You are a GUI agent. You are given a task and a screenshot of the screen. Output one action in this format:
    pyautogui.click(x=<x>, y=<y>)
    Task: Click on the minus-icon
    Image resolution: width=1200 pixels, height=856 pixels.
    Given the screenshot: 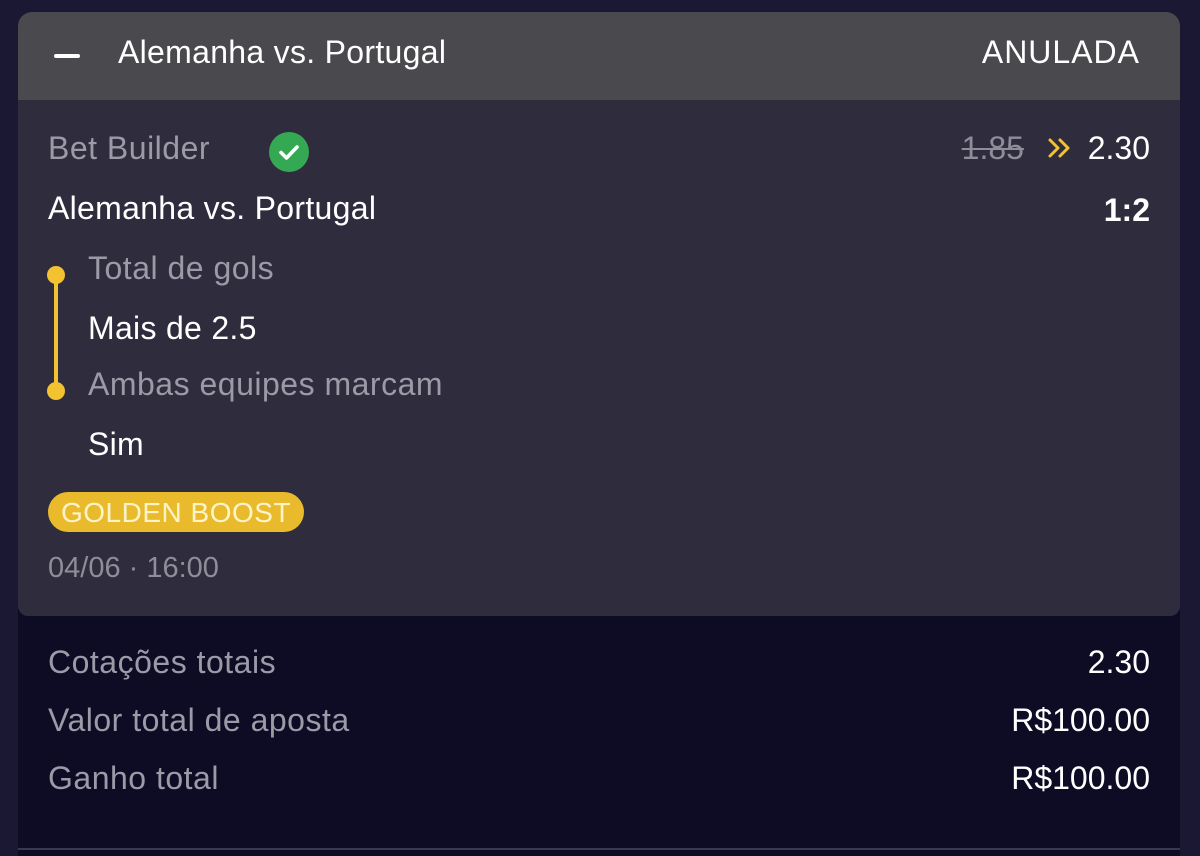 What is the action you would take?
    pyautogui.click(x=67, y=56)
    